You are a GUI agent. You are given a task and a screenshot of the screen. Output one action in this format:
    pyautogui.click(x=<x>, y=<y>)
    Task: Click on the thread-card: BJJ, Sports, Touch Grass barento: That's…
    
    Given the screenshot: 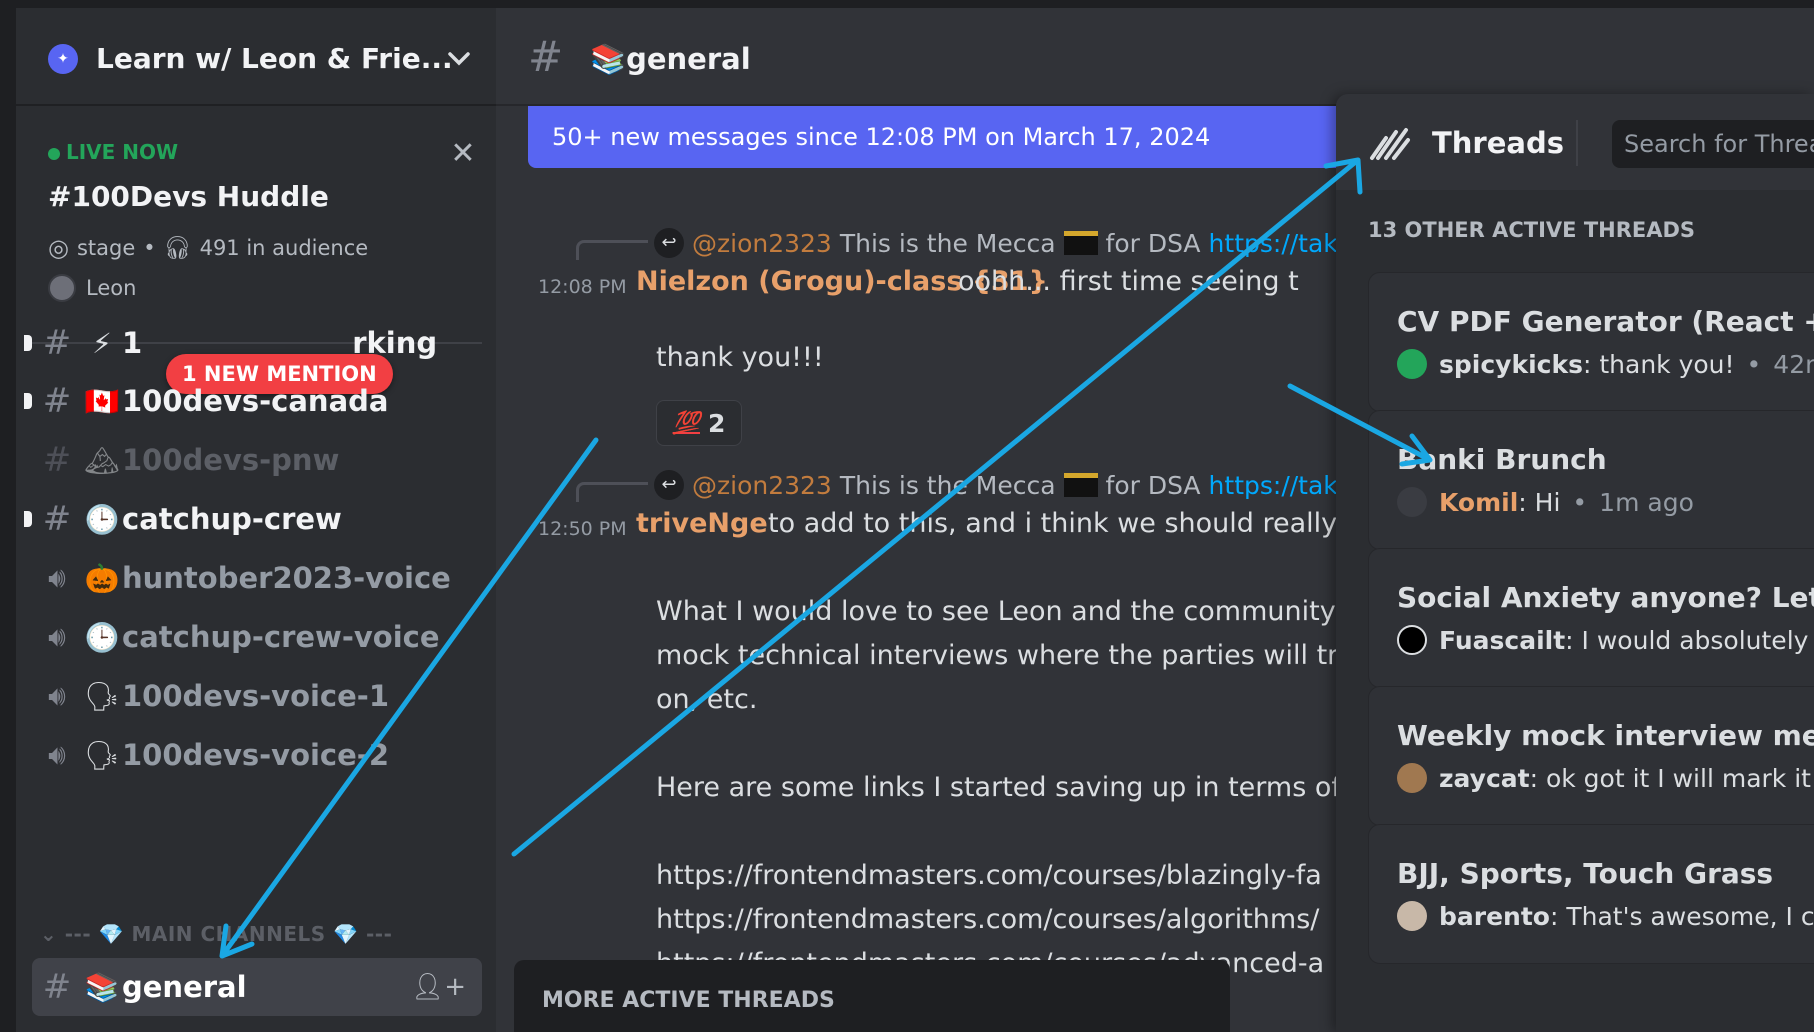 What is the action you would take?
    pyautogui.click(x=1591, y=894)
    